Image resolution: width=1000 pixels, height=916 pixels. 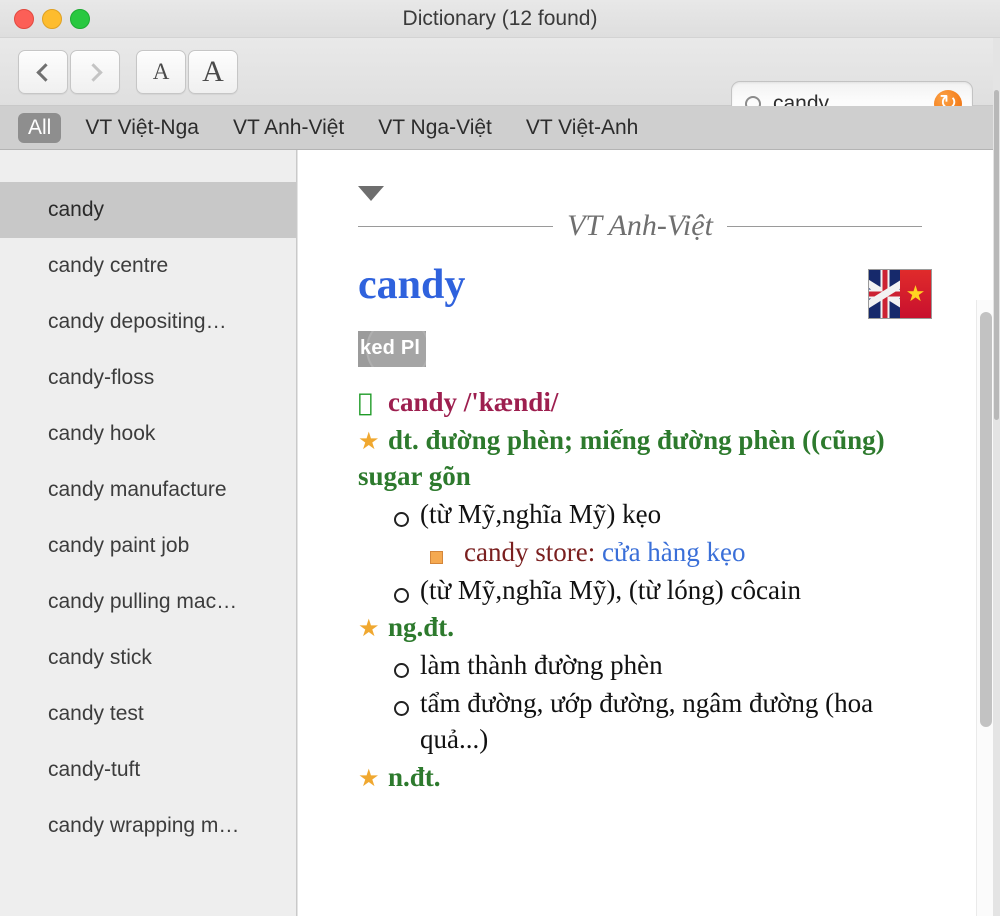 What do you see at coordinates (142, 128) in the screenshot?
I see `tab-vt-viet-nga: VT Việt-Nga` at bounding box center [142, 128].